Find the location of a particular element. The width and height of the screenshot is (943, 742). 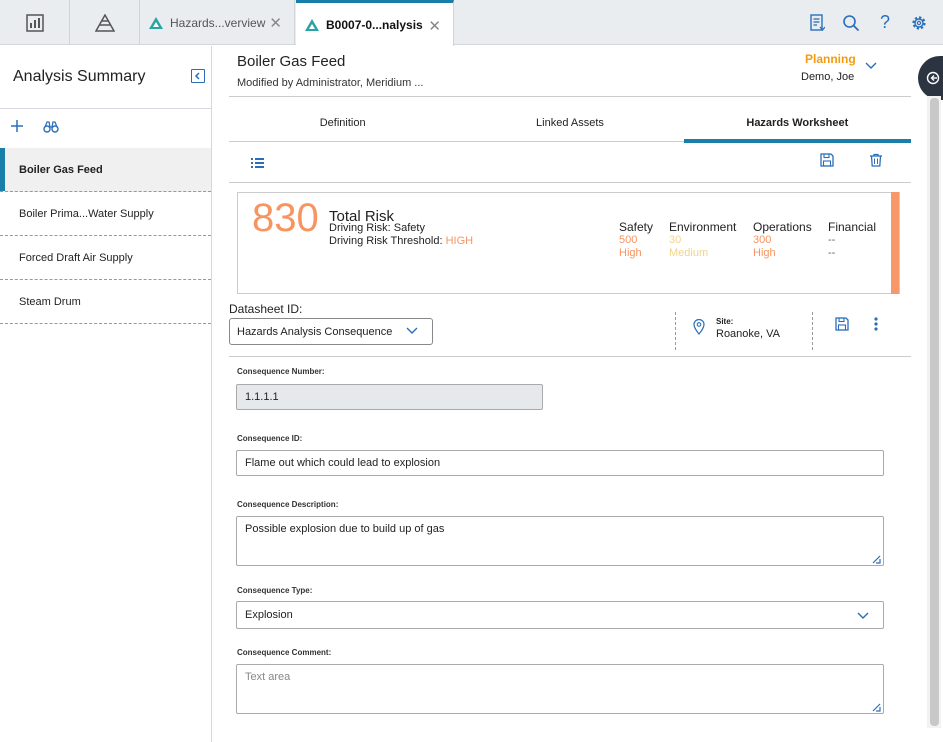

delete-button is located at coordinates (876, 161).